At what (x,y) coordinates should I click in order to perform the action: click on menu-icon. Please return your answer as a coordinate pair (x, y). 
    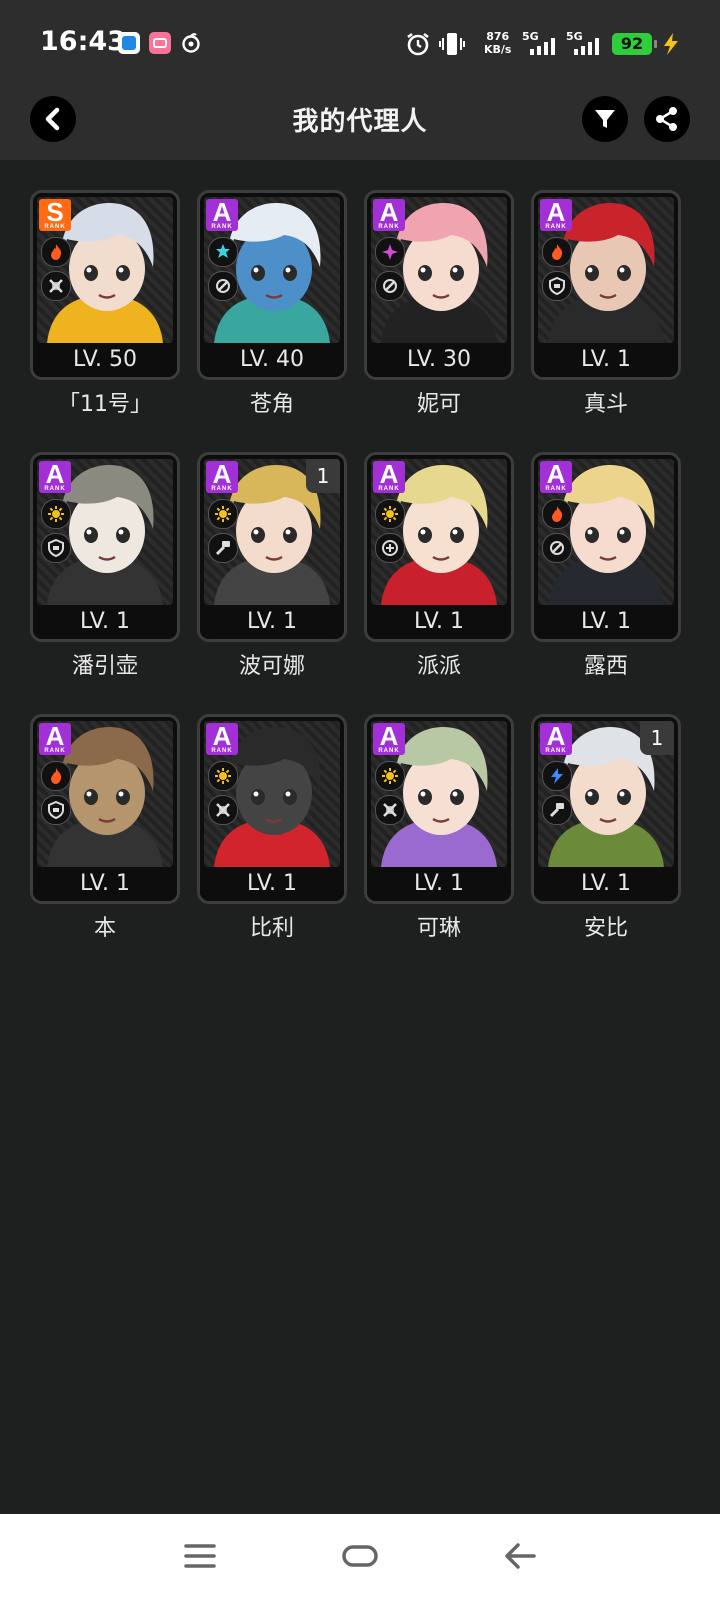
    Looking at the image, I should click on (200, 1556).